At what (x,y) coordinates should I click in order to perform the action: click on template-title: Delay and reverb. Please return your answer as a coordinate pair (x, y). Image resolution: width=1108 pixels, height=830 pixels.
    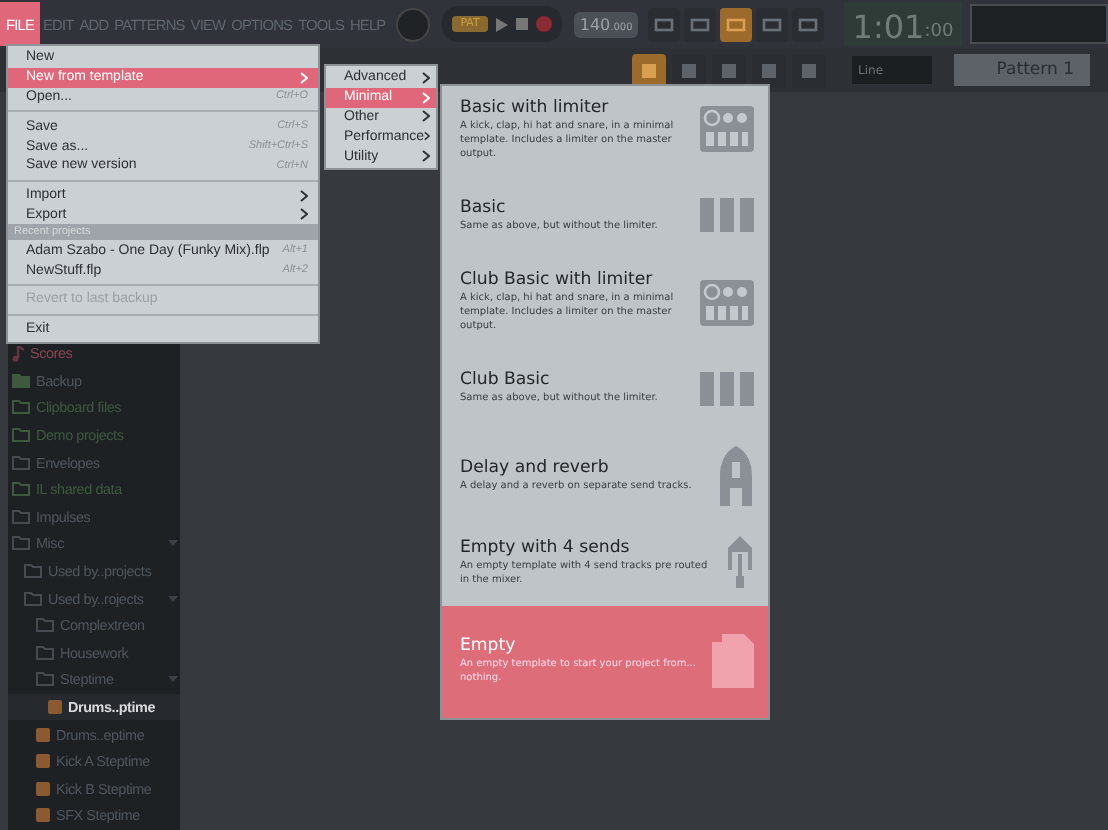
    Looking at the image, I should click on (535, 467).